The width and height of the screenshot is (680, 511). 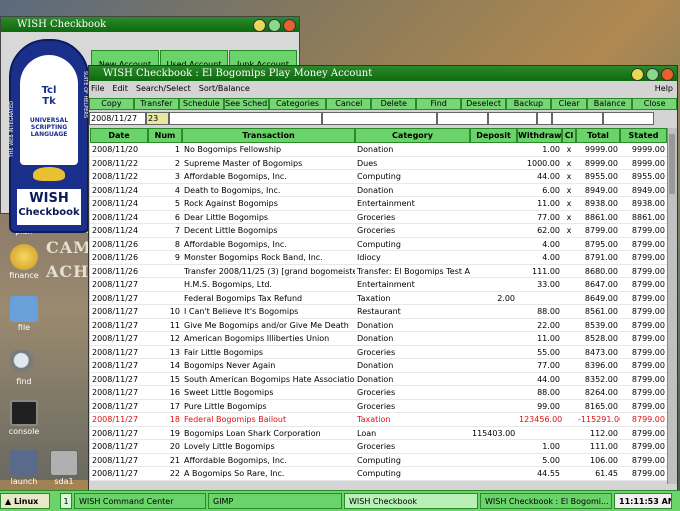 I want to click on categories-button: Categories, so click(x=297, y=104).